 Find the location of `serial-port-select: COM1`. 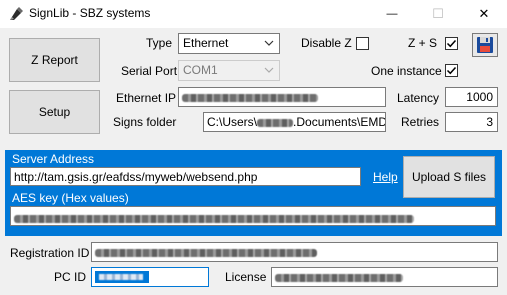

serial-port-select: COM1 is located at coordinates (229, 70).